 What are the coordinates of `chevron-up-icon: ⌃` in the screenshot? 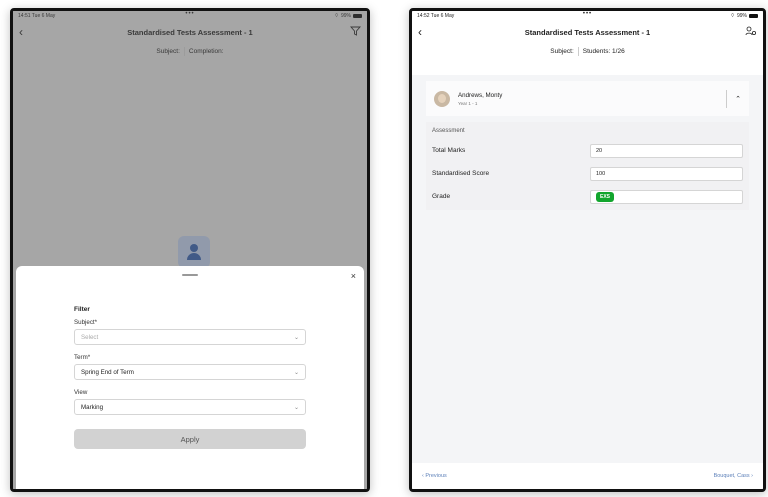 It's located at (738, 99).